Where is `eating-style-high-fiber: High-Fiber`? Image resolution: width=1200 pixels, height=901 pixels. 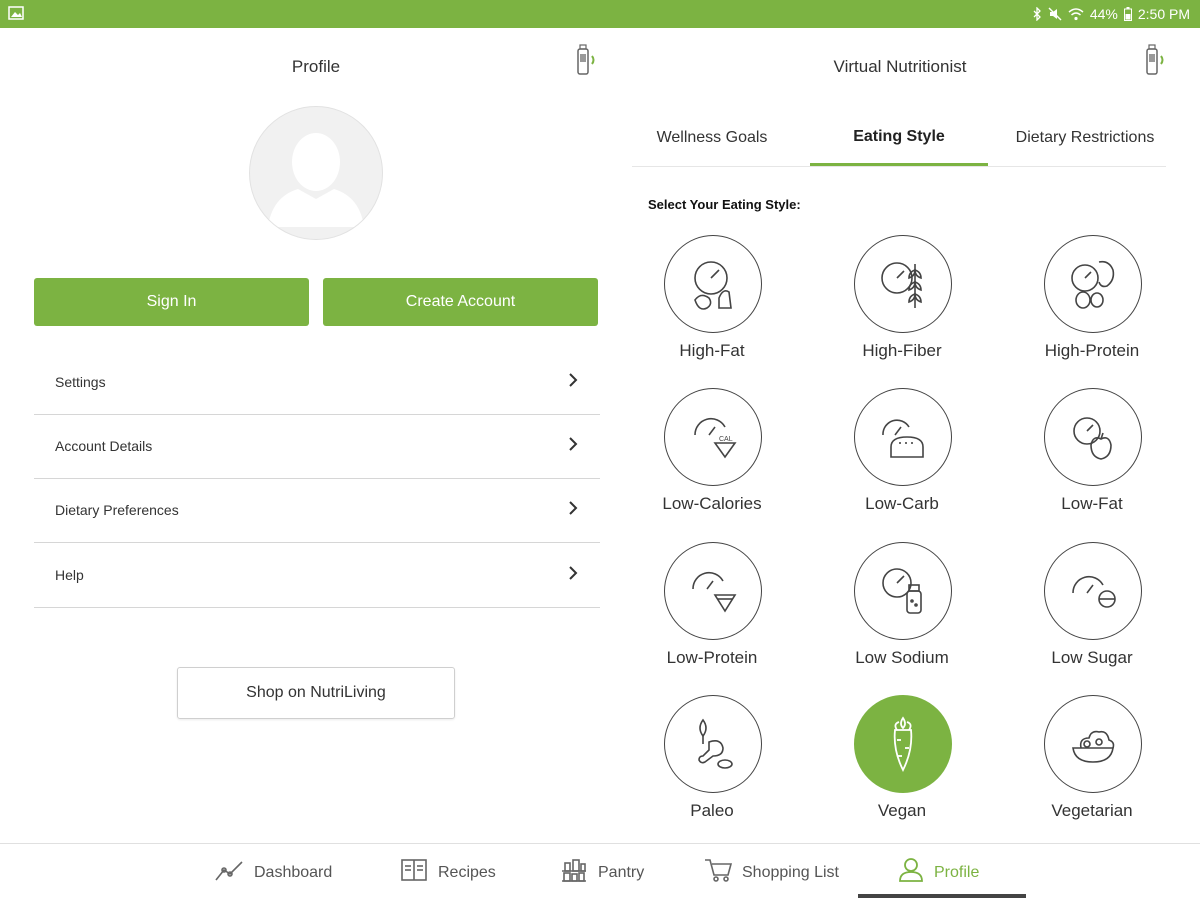 eating-style-high-fiber: High-Fiber is located at coordinates (902, 300).